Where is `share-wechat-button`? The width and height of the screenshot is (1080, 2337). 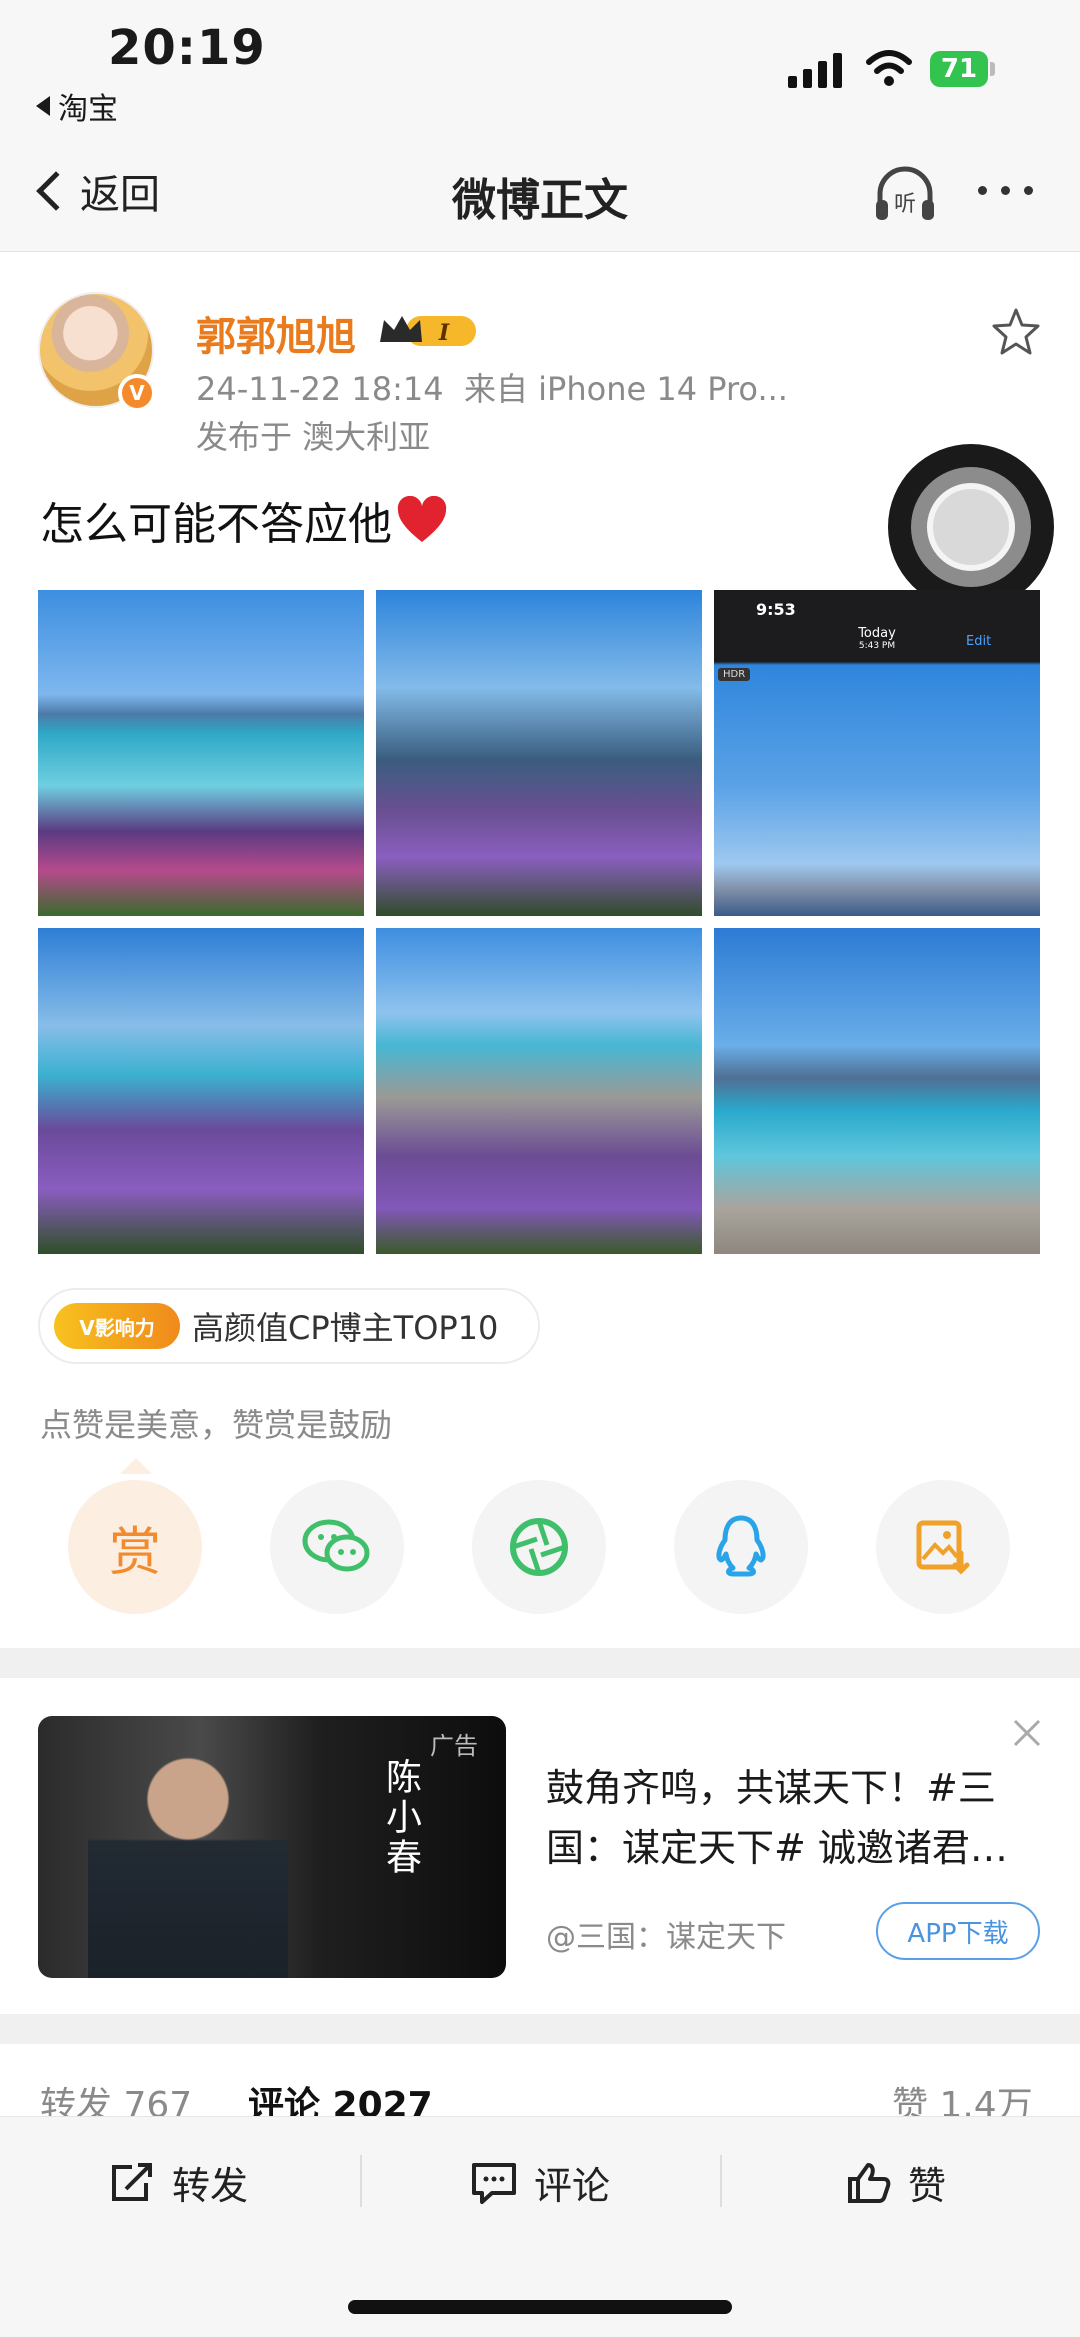 share-wechat-button is located at coordinates (337, 1547).